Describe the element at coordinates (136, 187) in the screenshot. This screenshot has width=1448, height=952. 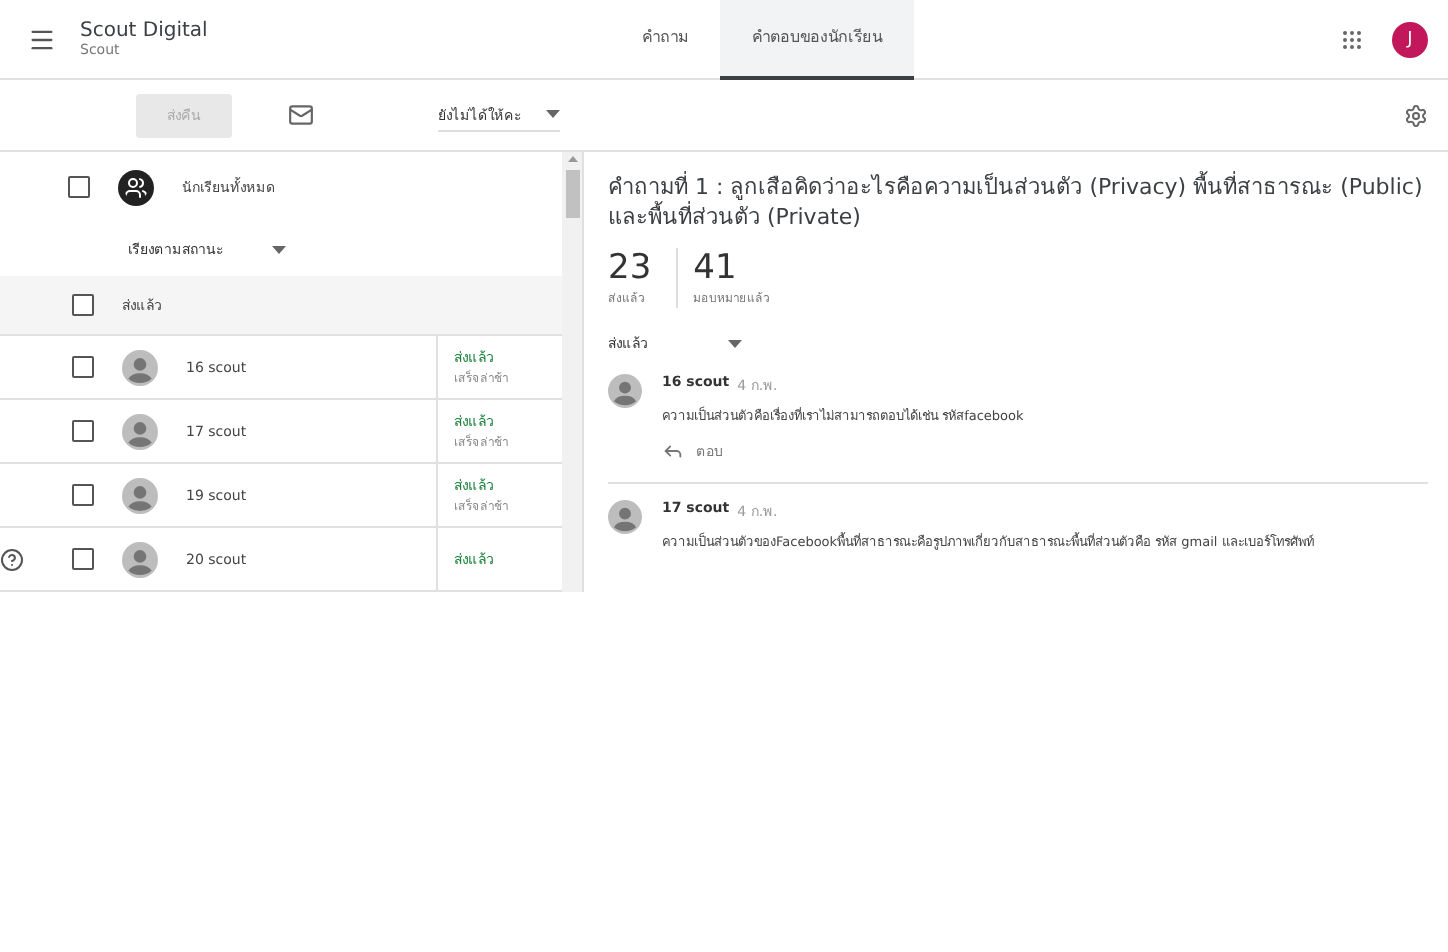
I see `group-icon` at that location.